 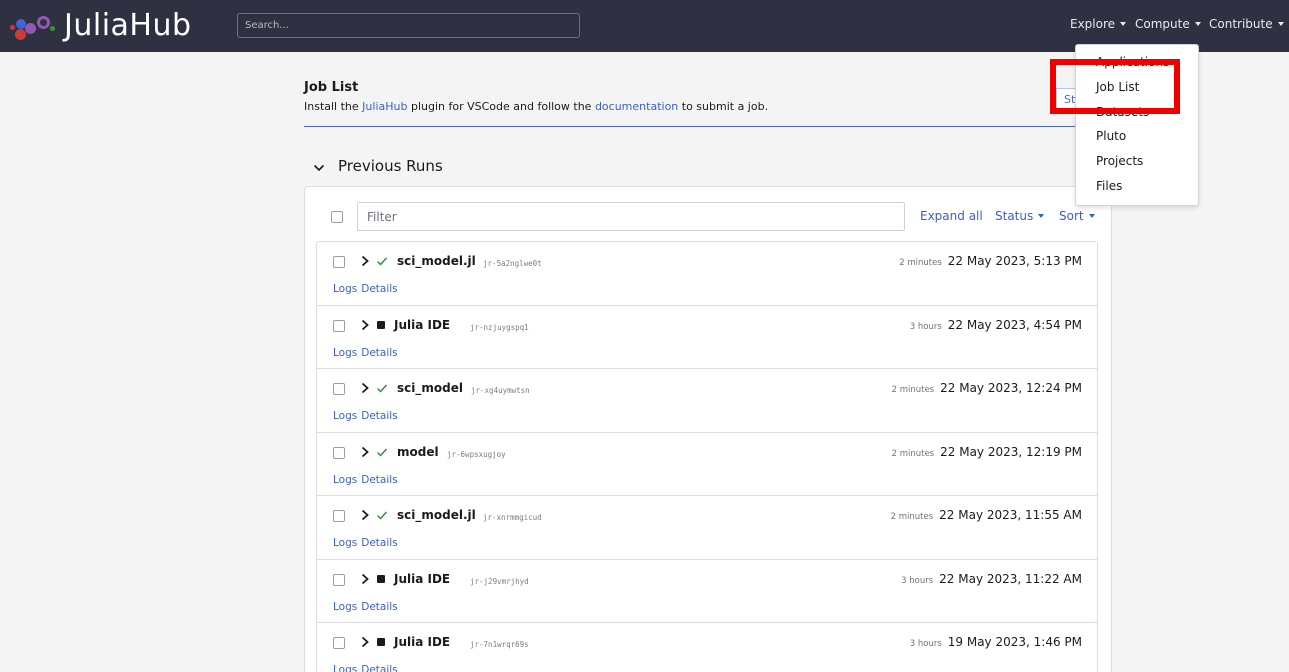 I want to click on run-time-info: 3 hours 22 May 2023, 11:22 AM, so click(x=991, y=579).